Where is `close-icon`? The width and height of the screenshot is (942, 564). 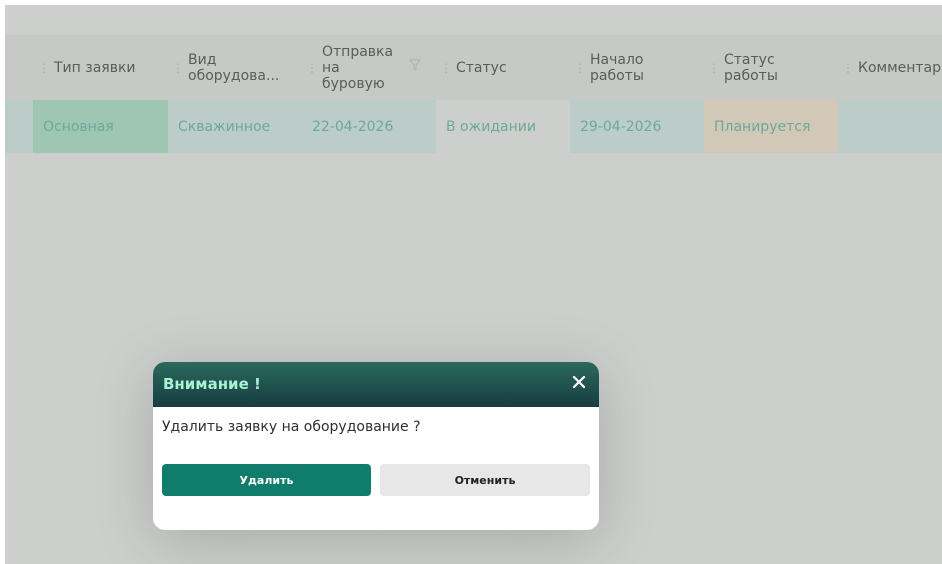
close-icon is located at coordinates (579, 382).